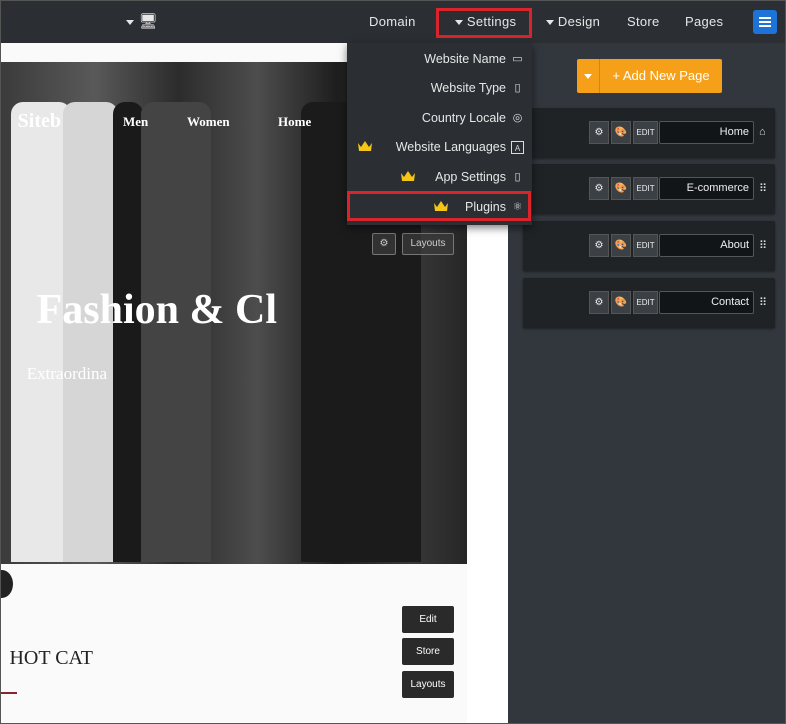 This screenshot has height=724, width=786. I want to click on menu-item-country-locale: Country Locale ◎, so click(439, 119).